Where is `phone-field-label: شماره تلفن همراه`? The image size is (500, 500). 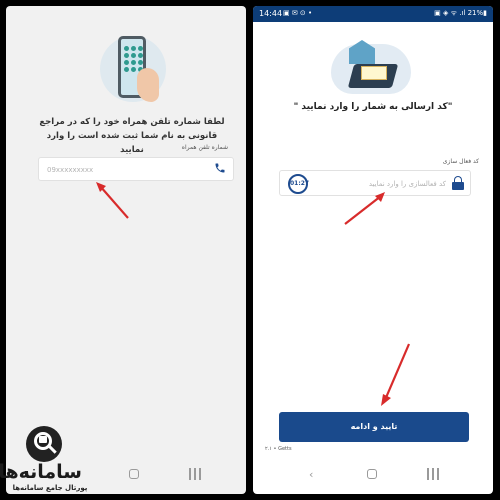
phone-field-label: شماره تلفن همراه is located at coordinates (204, 147).